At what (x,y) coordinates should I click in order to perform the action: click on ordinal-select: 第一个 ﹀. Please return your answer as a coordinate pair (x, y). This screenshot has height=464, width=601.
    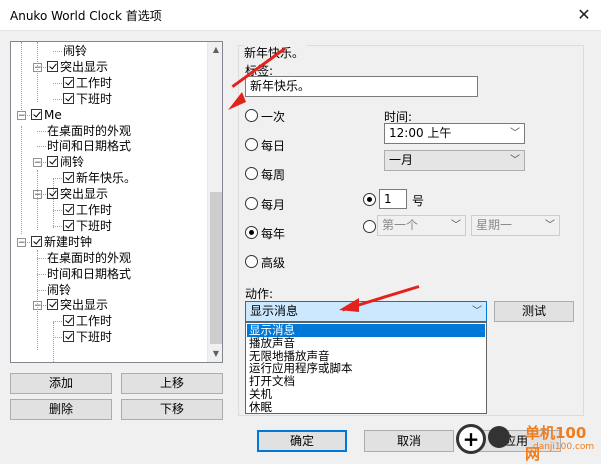
    Looking at the image, I should click on (421, 225).